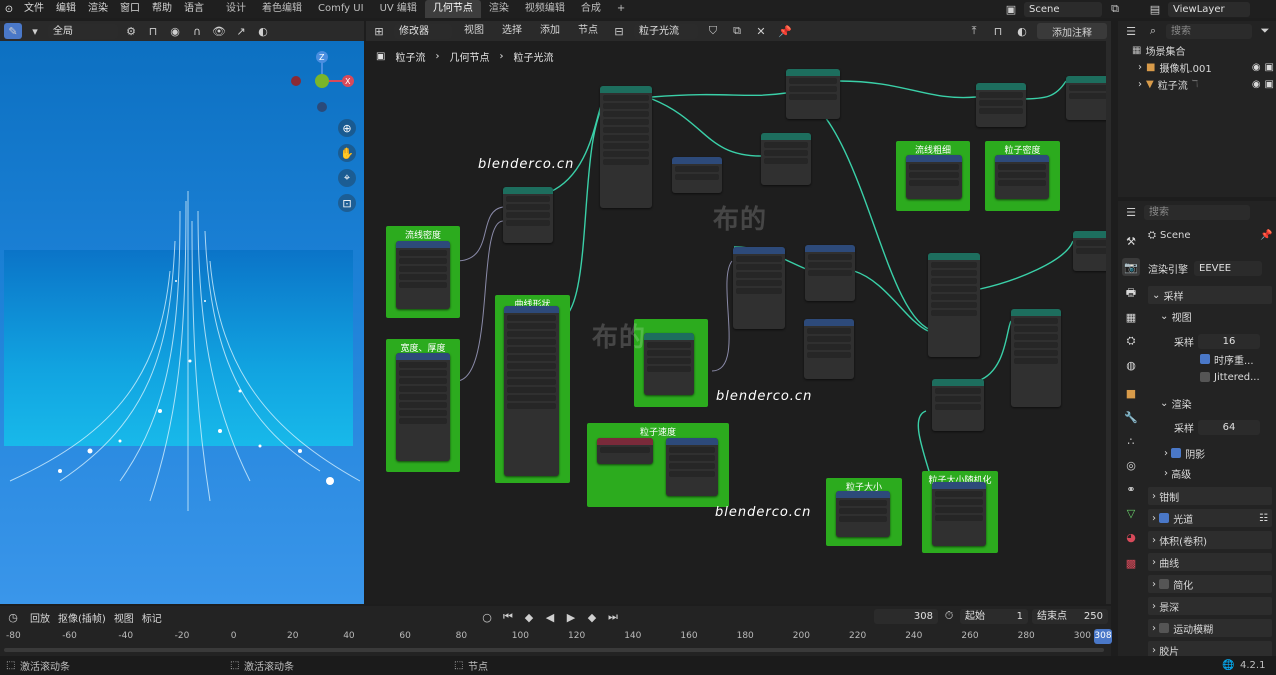 The image size is (1276, 675). Describe the element at coordinates (1197, 212) in the screenshot. I see `properties-search: 搜索` at that location.